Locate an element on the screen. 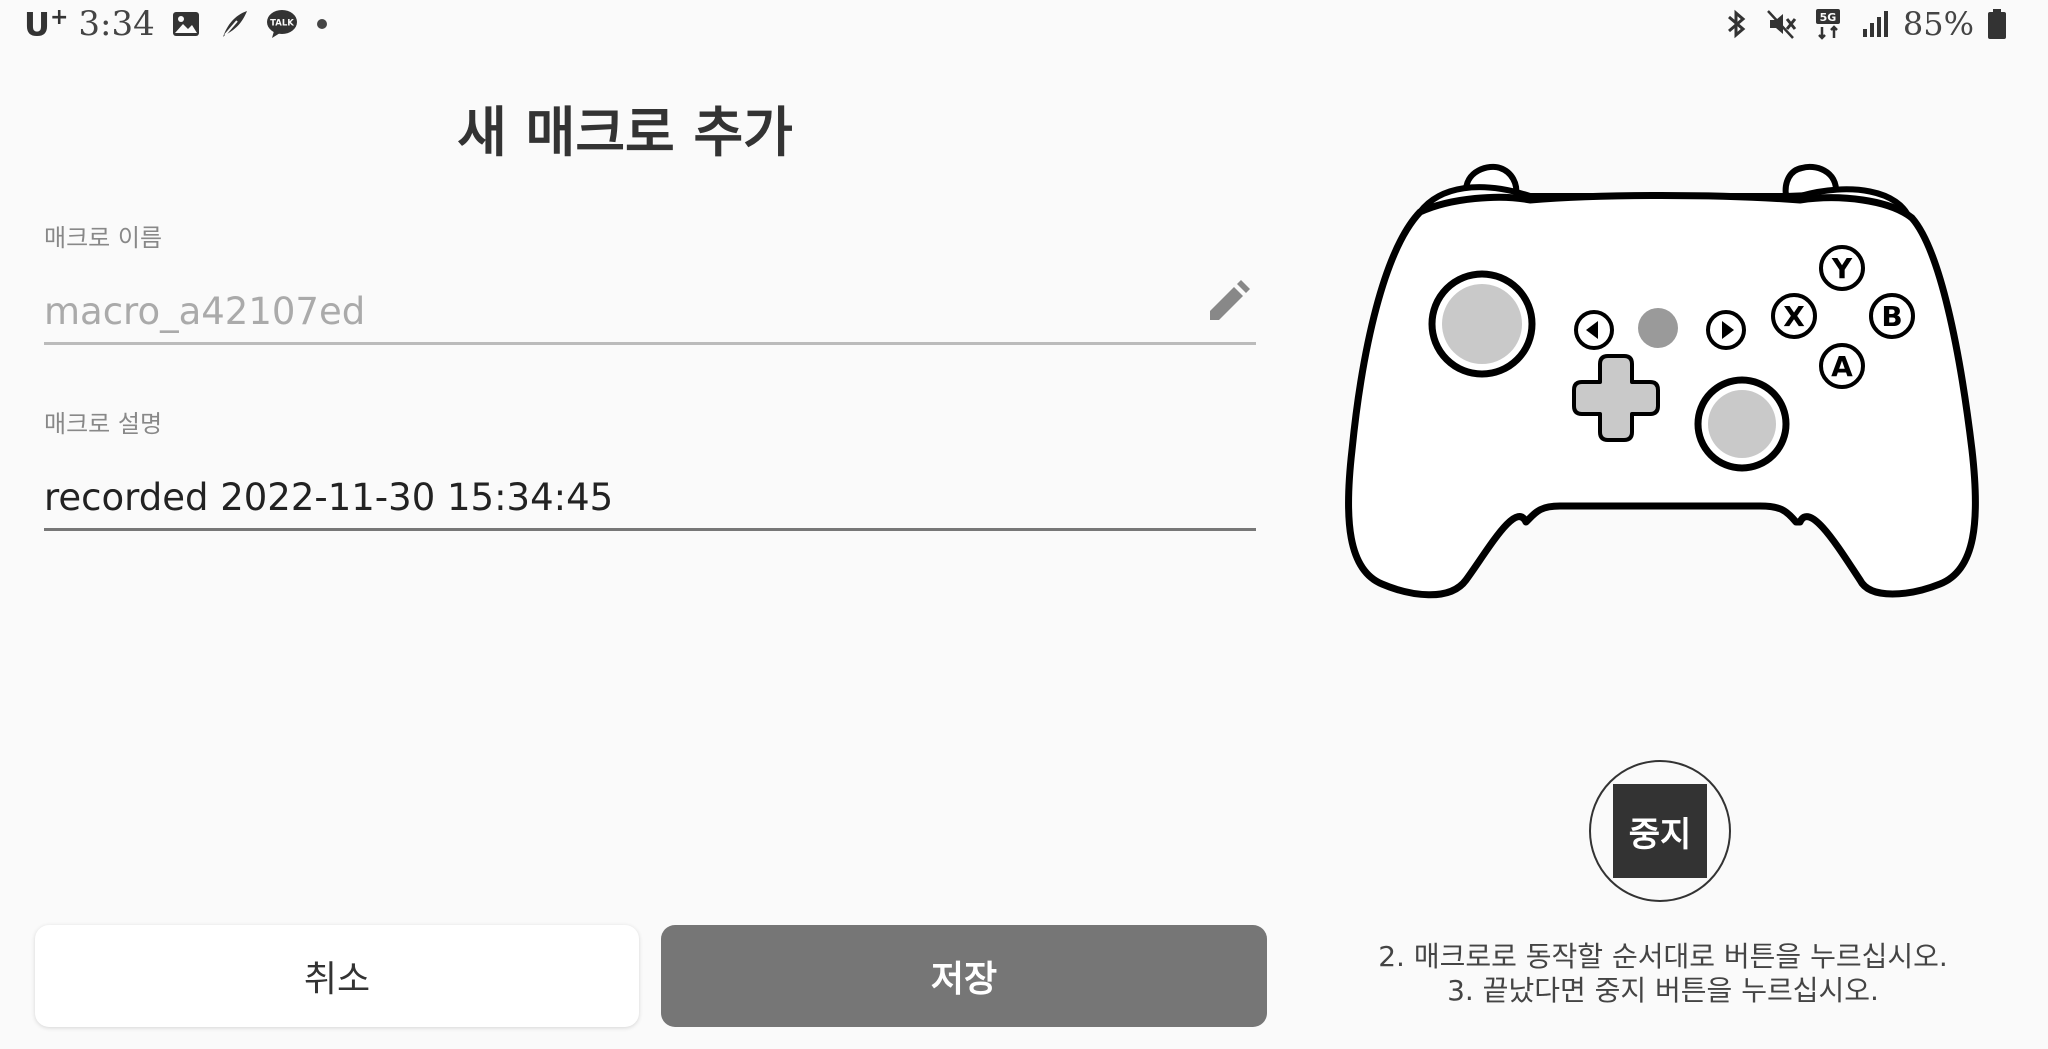 Image resolution: width=2048 pixels, height=1049 pixels. save-button: 저장 is located at coordinates (964, 976).